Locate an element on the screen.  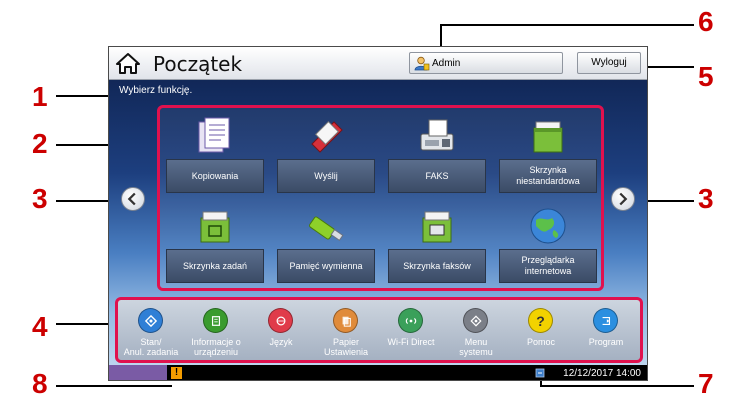
paper-settings-icon is located at coordinates (345, 320).